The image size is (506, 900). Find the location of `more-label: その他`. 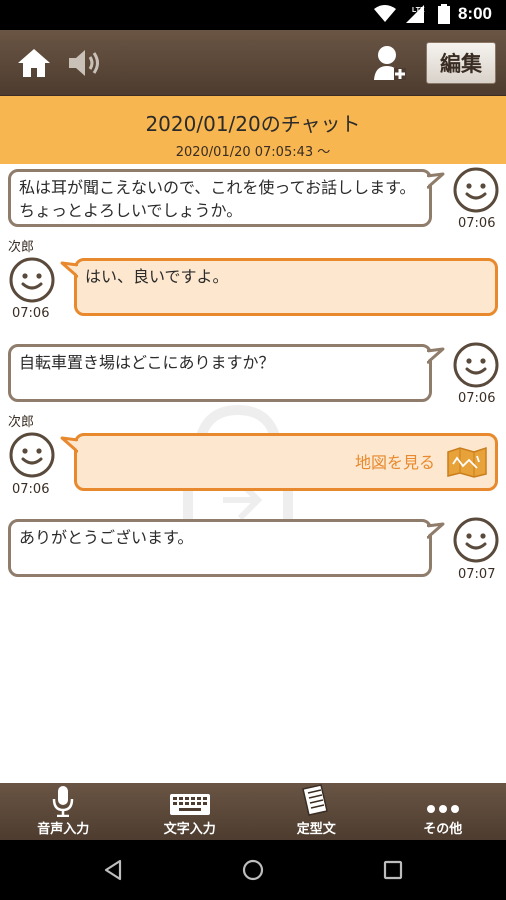

more-label: その他 is located at coordinates (443, 829).